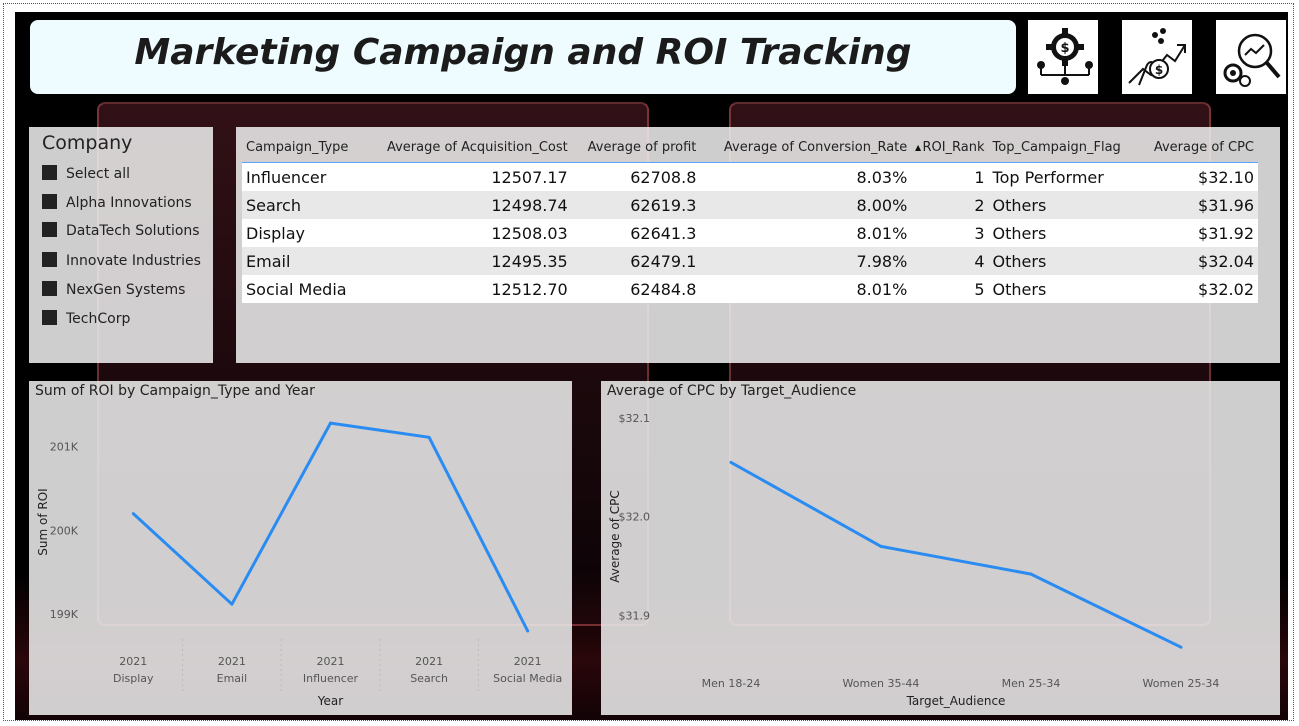 The image size is (1299, 726). I want to click on y-axis-title: Average of CPC, so click(615, 536).